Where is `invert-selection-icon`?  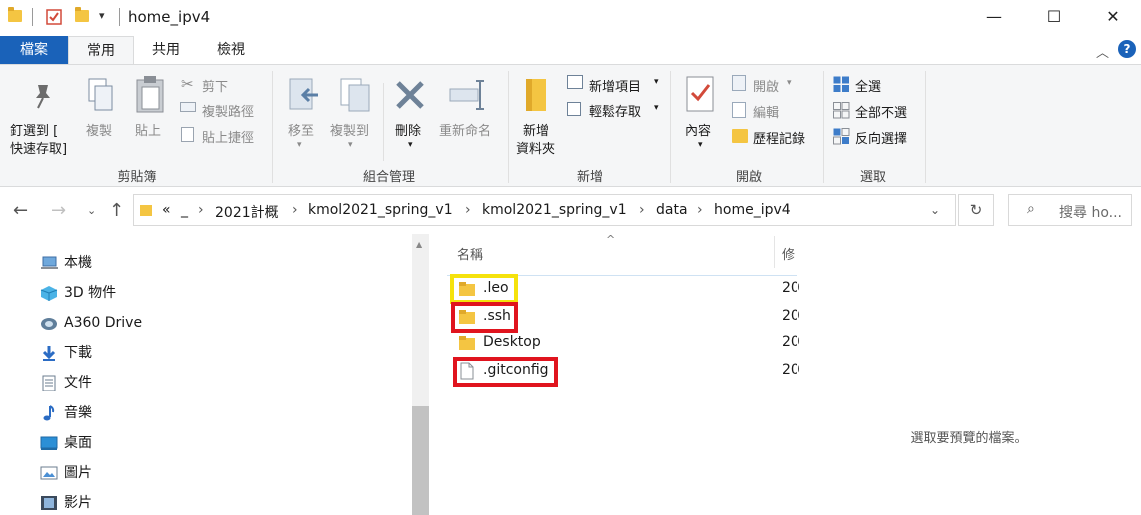
invert-selection-icon is located at coordinates (841, 136).